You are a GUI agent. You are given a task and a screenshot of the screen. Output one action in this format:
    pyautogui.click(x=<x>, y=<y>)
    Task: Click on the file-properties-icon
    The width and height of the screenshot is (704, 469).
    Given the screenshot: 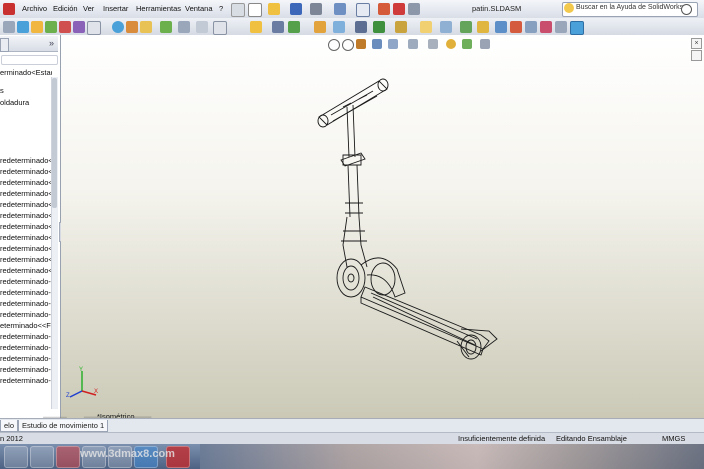 What is the action you would take?
    pyautogui.click(x=399, y=9)
    